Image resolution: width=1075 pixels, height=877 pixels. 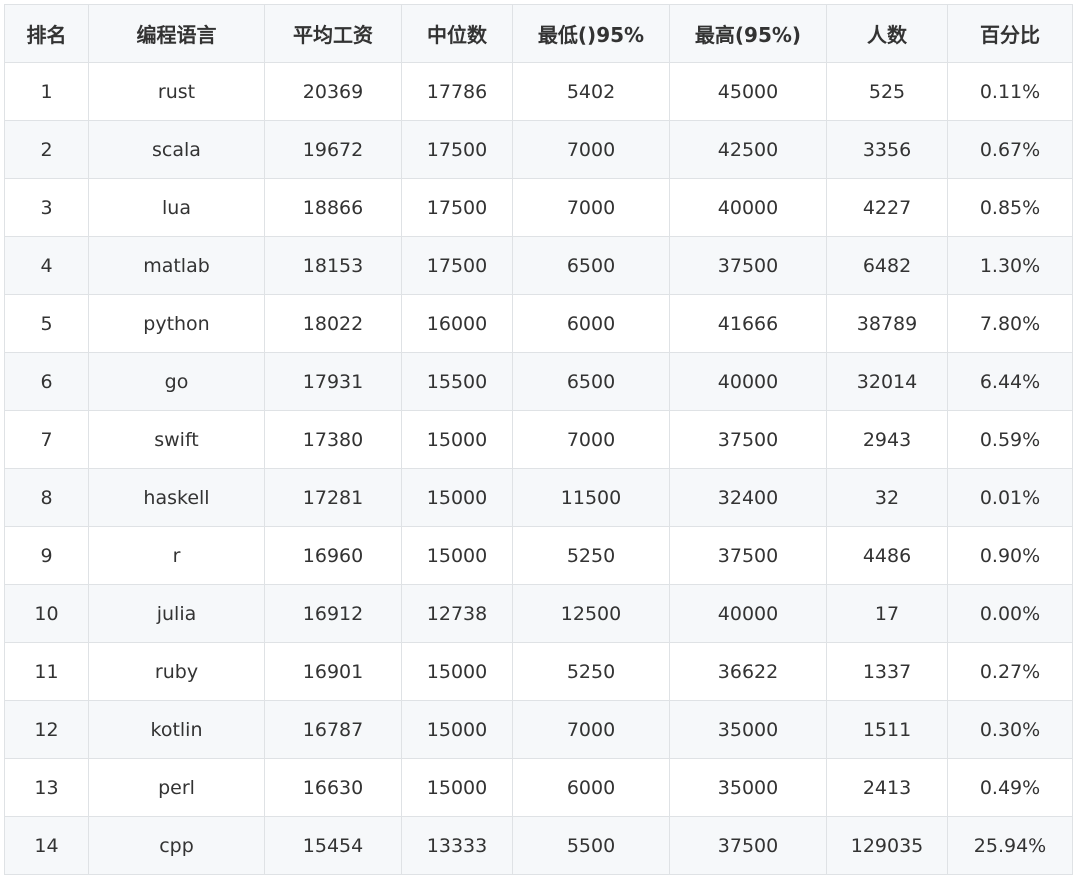 What do you see at coordinates (1010, 613) in the screenshot?
I see `cell-percentage: 0.00%` at bounding box center [1010, 613].